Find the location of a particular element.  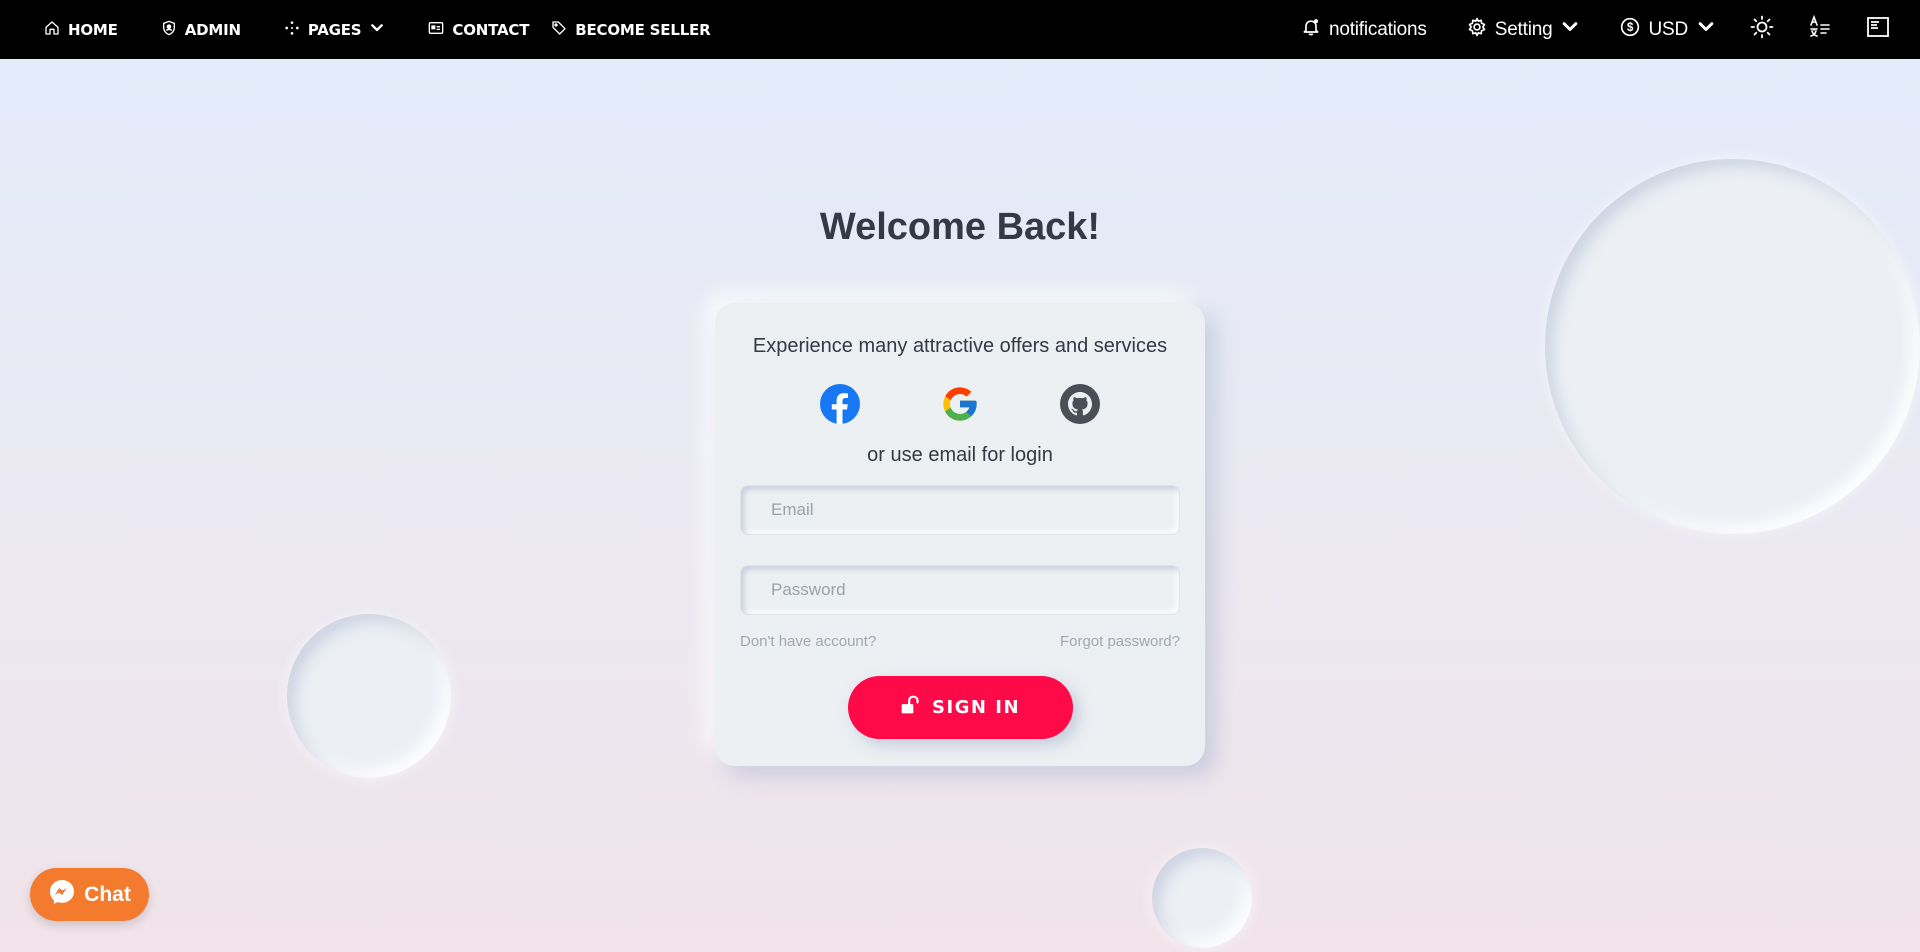

language-toggle-button is located at coordinates (1820, 29).